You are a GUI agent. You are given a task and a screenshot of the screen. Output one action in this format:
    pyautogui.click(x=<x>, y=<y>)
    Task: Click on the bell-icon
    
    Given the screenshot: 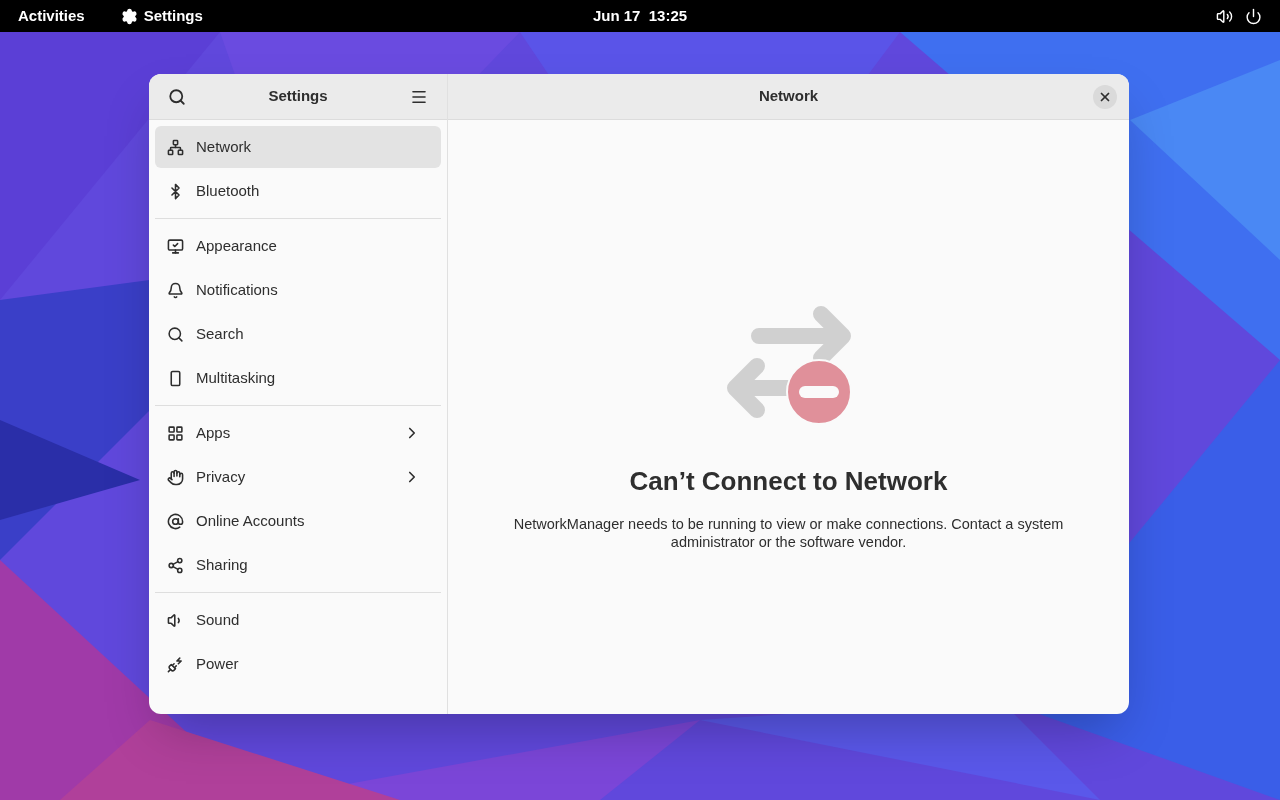 What is the action you would take?
    pyautogui.click(x=175, y=290)
    